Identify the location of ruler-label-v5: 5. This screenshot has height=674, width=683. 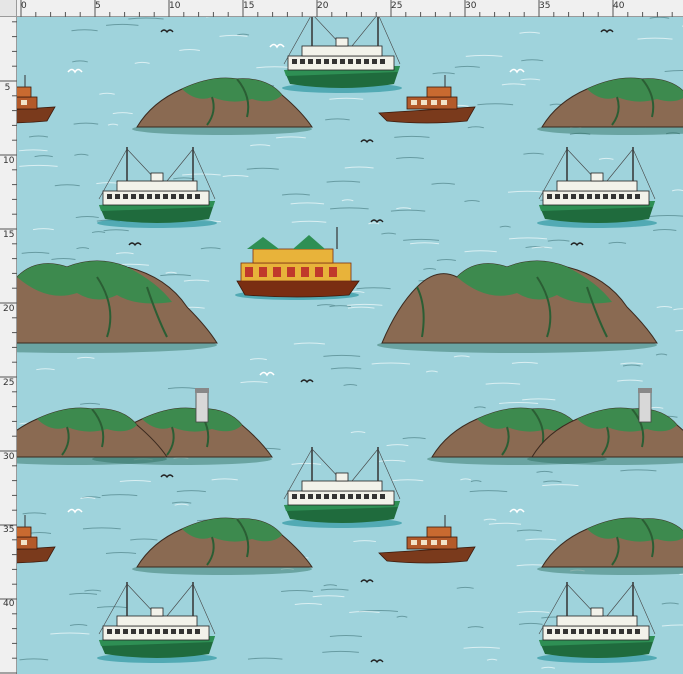
(7, 88).